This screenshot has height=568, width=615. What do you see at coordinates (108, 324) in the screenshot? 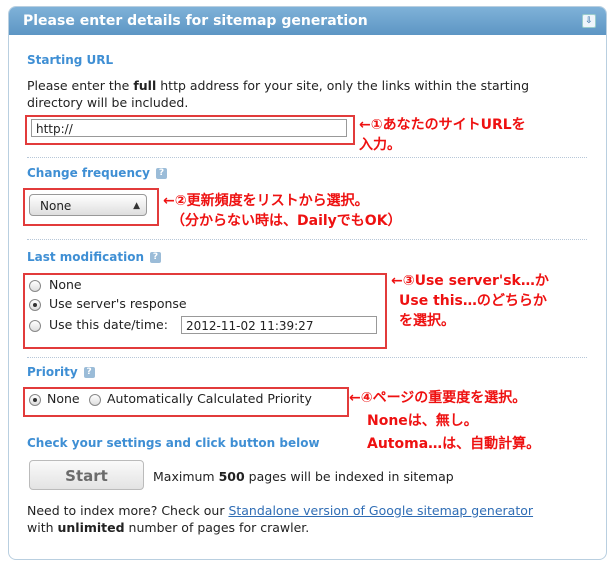
I see `lastmod-date-label: Use this date/time:` at bounding box center [108, 324].